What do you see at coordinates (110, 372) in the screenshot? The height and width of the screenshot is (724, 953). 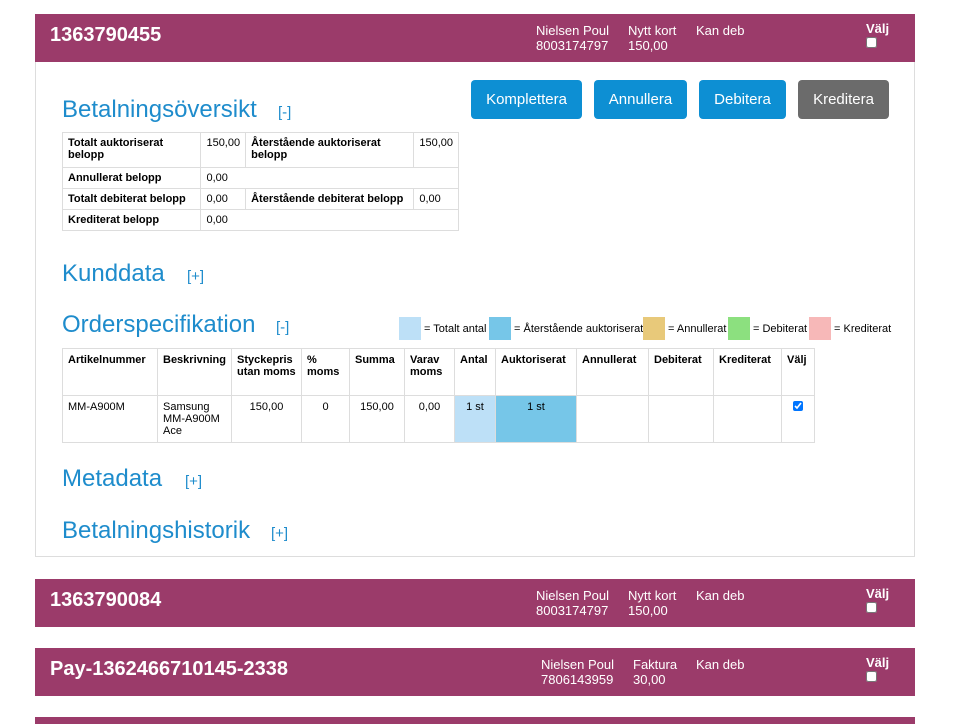 I see `col-article: Artikelnummer` at bounding box center [110, 372].